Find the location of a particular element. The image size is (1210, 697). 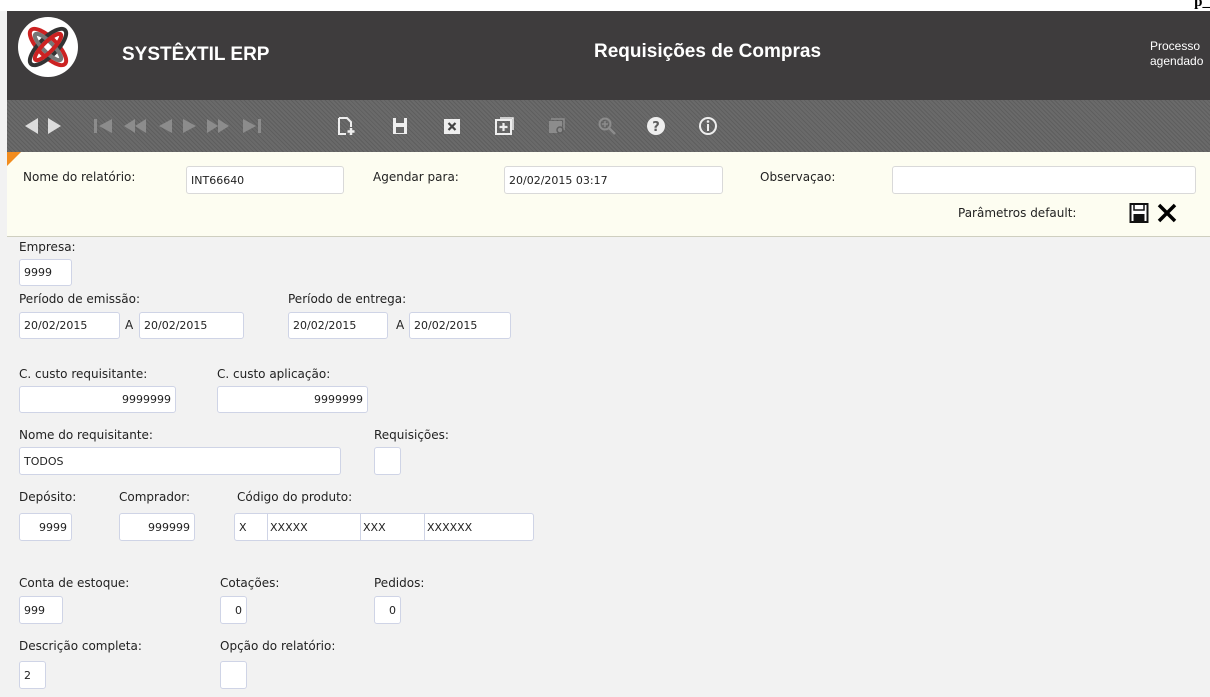

conta-estoque-field: 999 is located at coordinates (41, 610).